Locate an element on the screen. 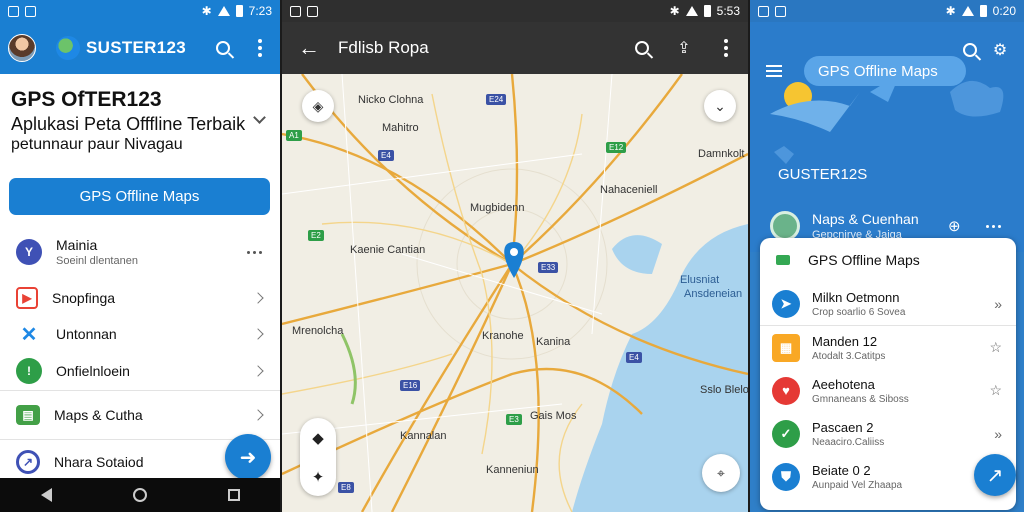 This screenshot has width=1024, height=512. list-item-title: Nhara Sotaiod is located at coordinates (99, 462).